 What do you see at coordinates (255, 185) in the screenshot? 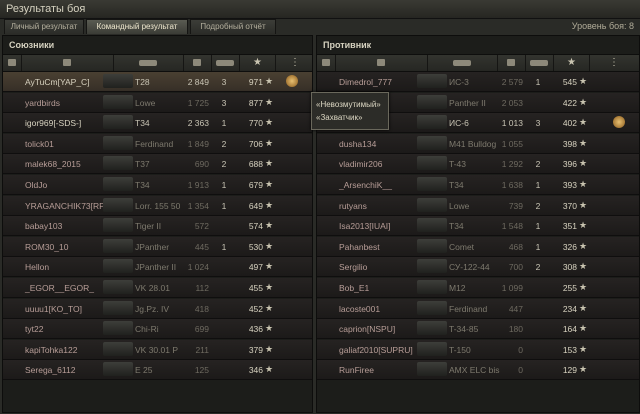
I see `xp-value: 679` at bounding box center [255, 185].